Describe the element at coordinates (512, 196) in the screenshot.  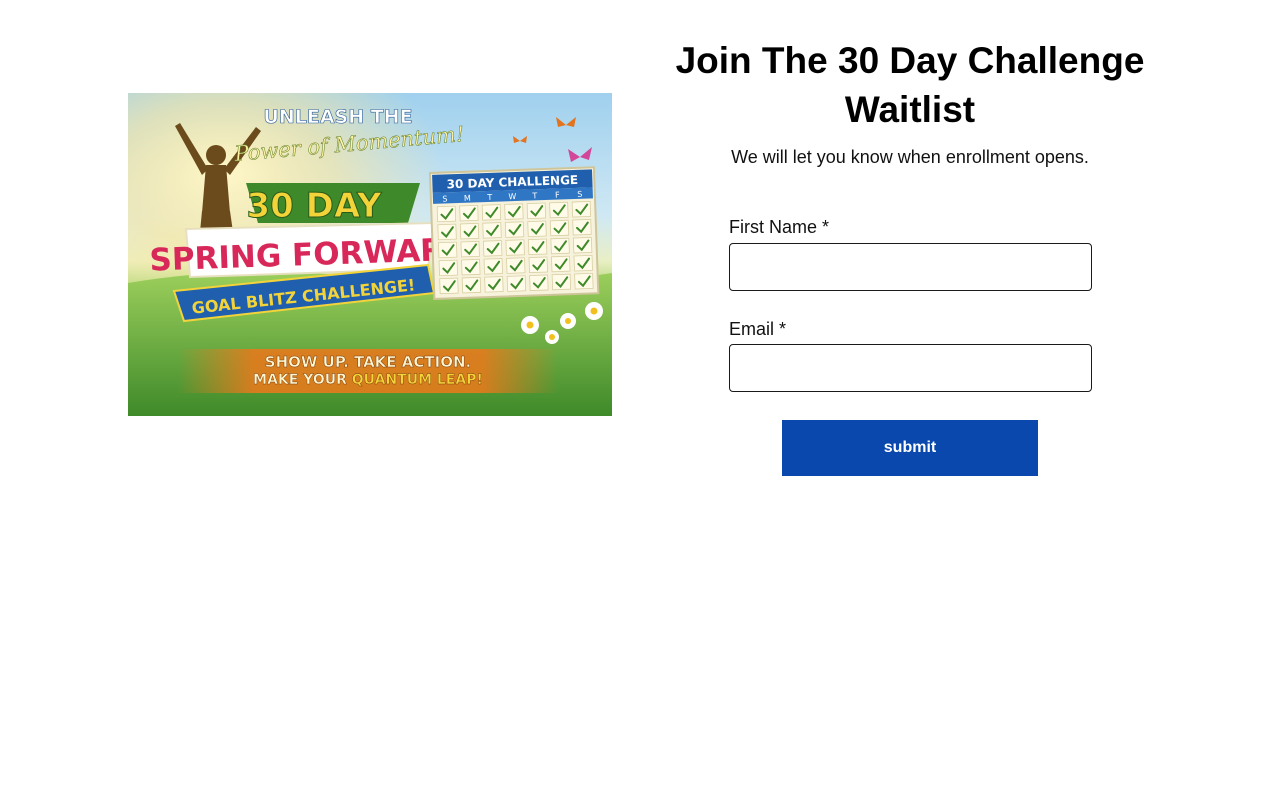
I see `calendar-day-header: W` at that location.